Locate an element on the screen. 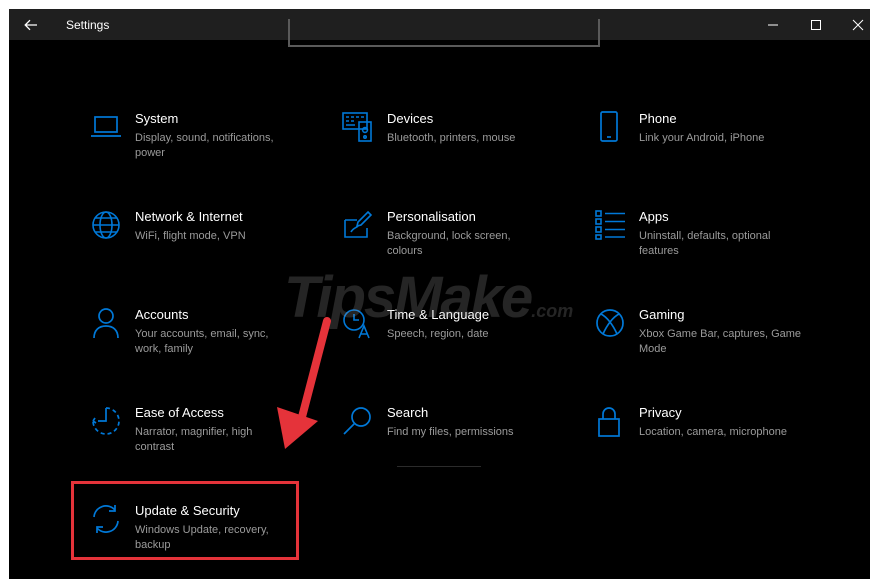 This screenshot has width=870, height=579. tile-title: Gaming is located at coordinates (662, 314).